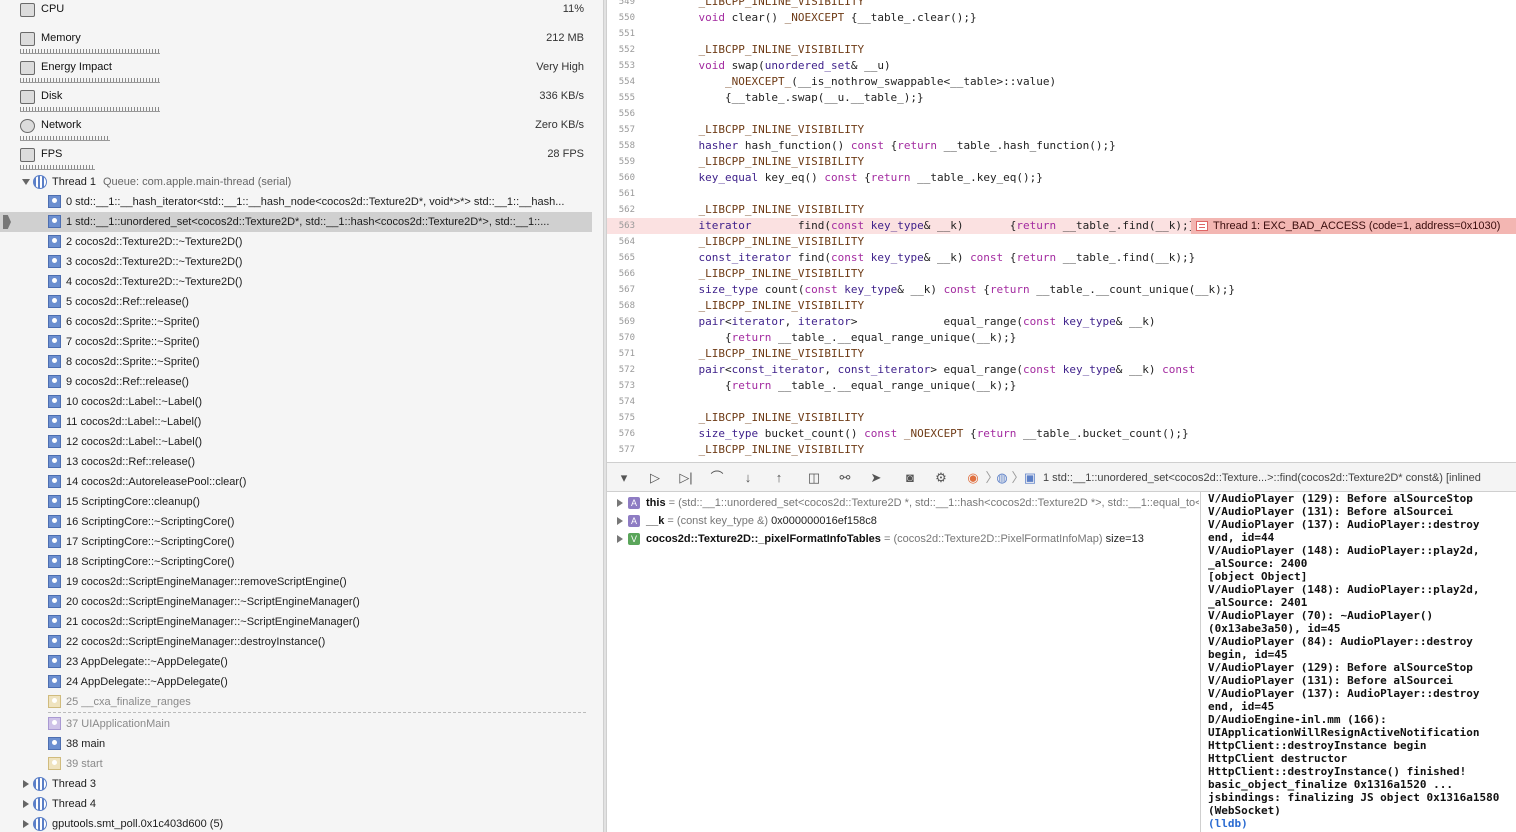 This screenshot has height=832, width=1516. Describe the element at coordinates (318, 402) in the screenshot. I see `stack-frame-row: 10 cocos2d::Label::~Label()` at that location.